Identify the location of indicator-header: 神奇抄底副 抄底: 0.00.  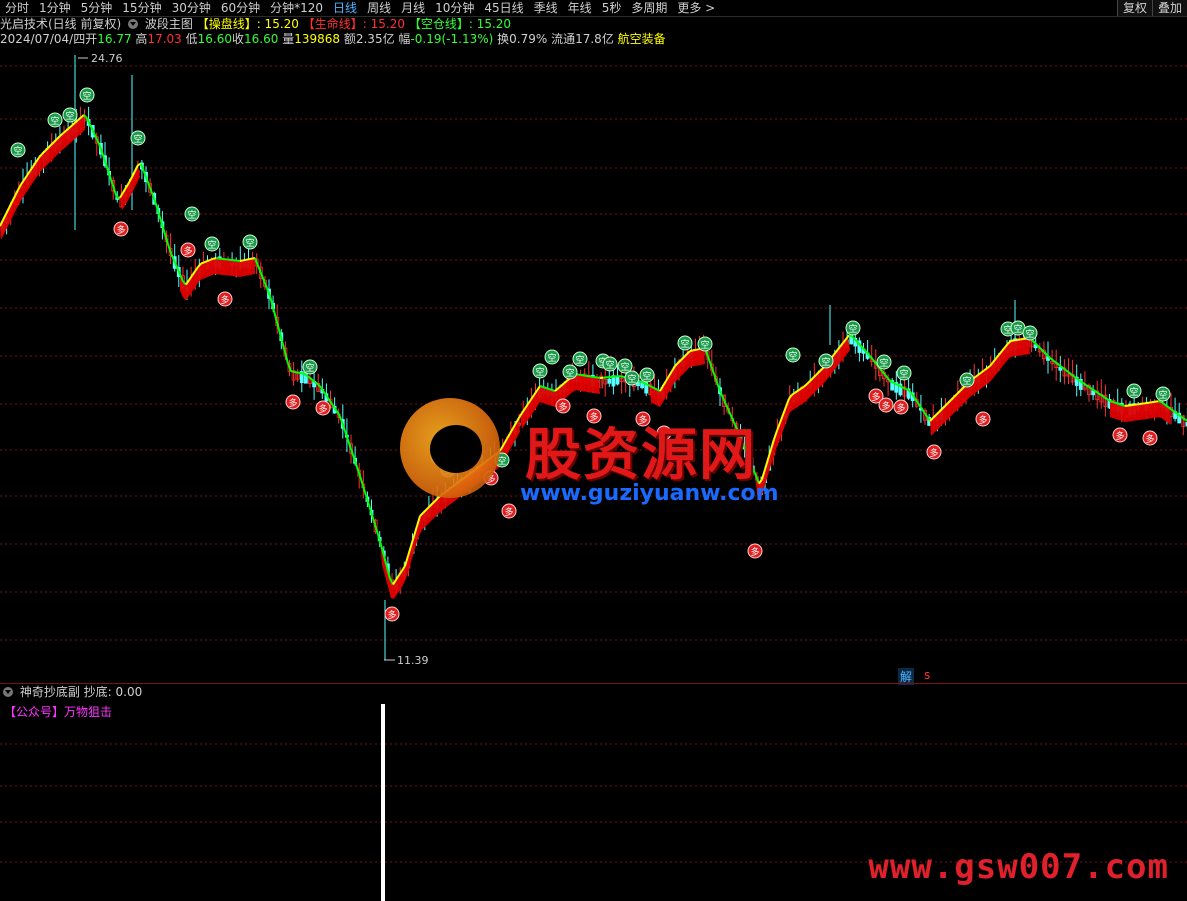
(71, 692).